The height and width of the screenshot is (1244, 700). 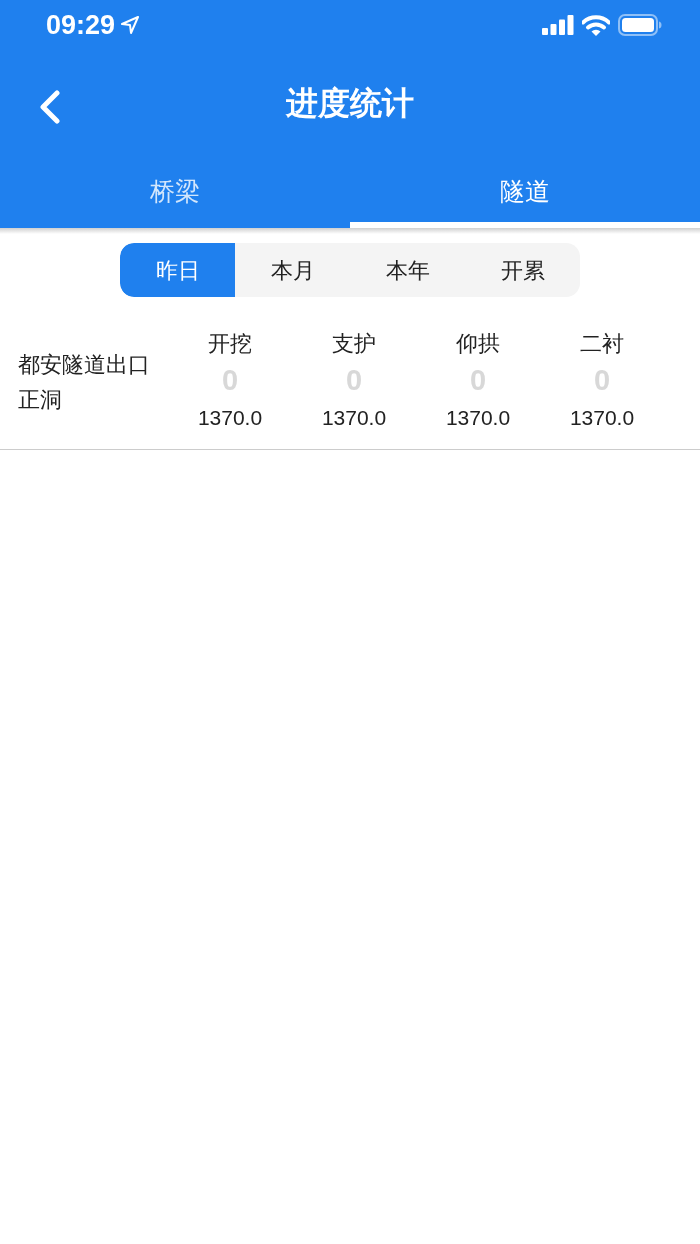 What do you see at coordinates (49, 107) in the screenshot?
I see `chevron-left-icon` at bounding box center [49, 107].